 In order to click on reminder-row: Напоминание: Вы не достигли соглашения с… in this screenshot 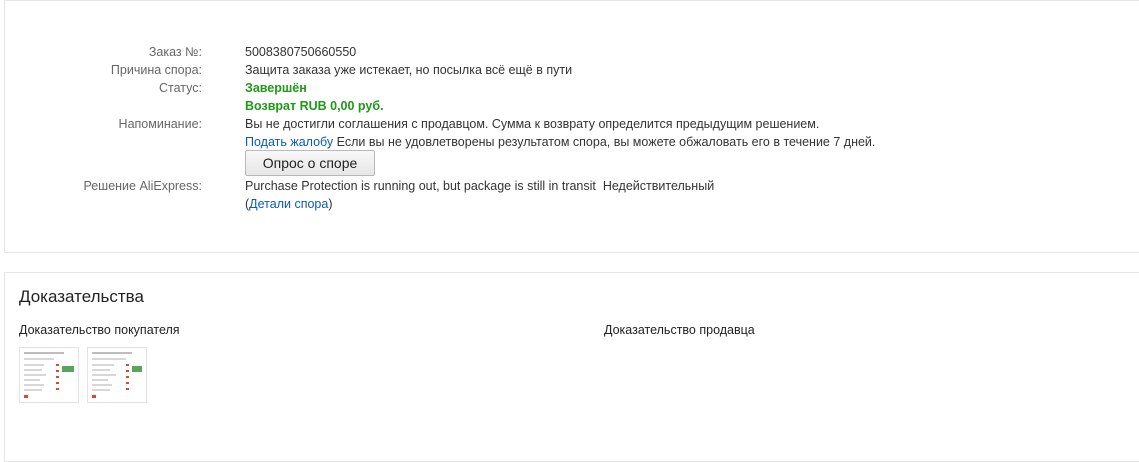, I will do `click(555, 124)`.